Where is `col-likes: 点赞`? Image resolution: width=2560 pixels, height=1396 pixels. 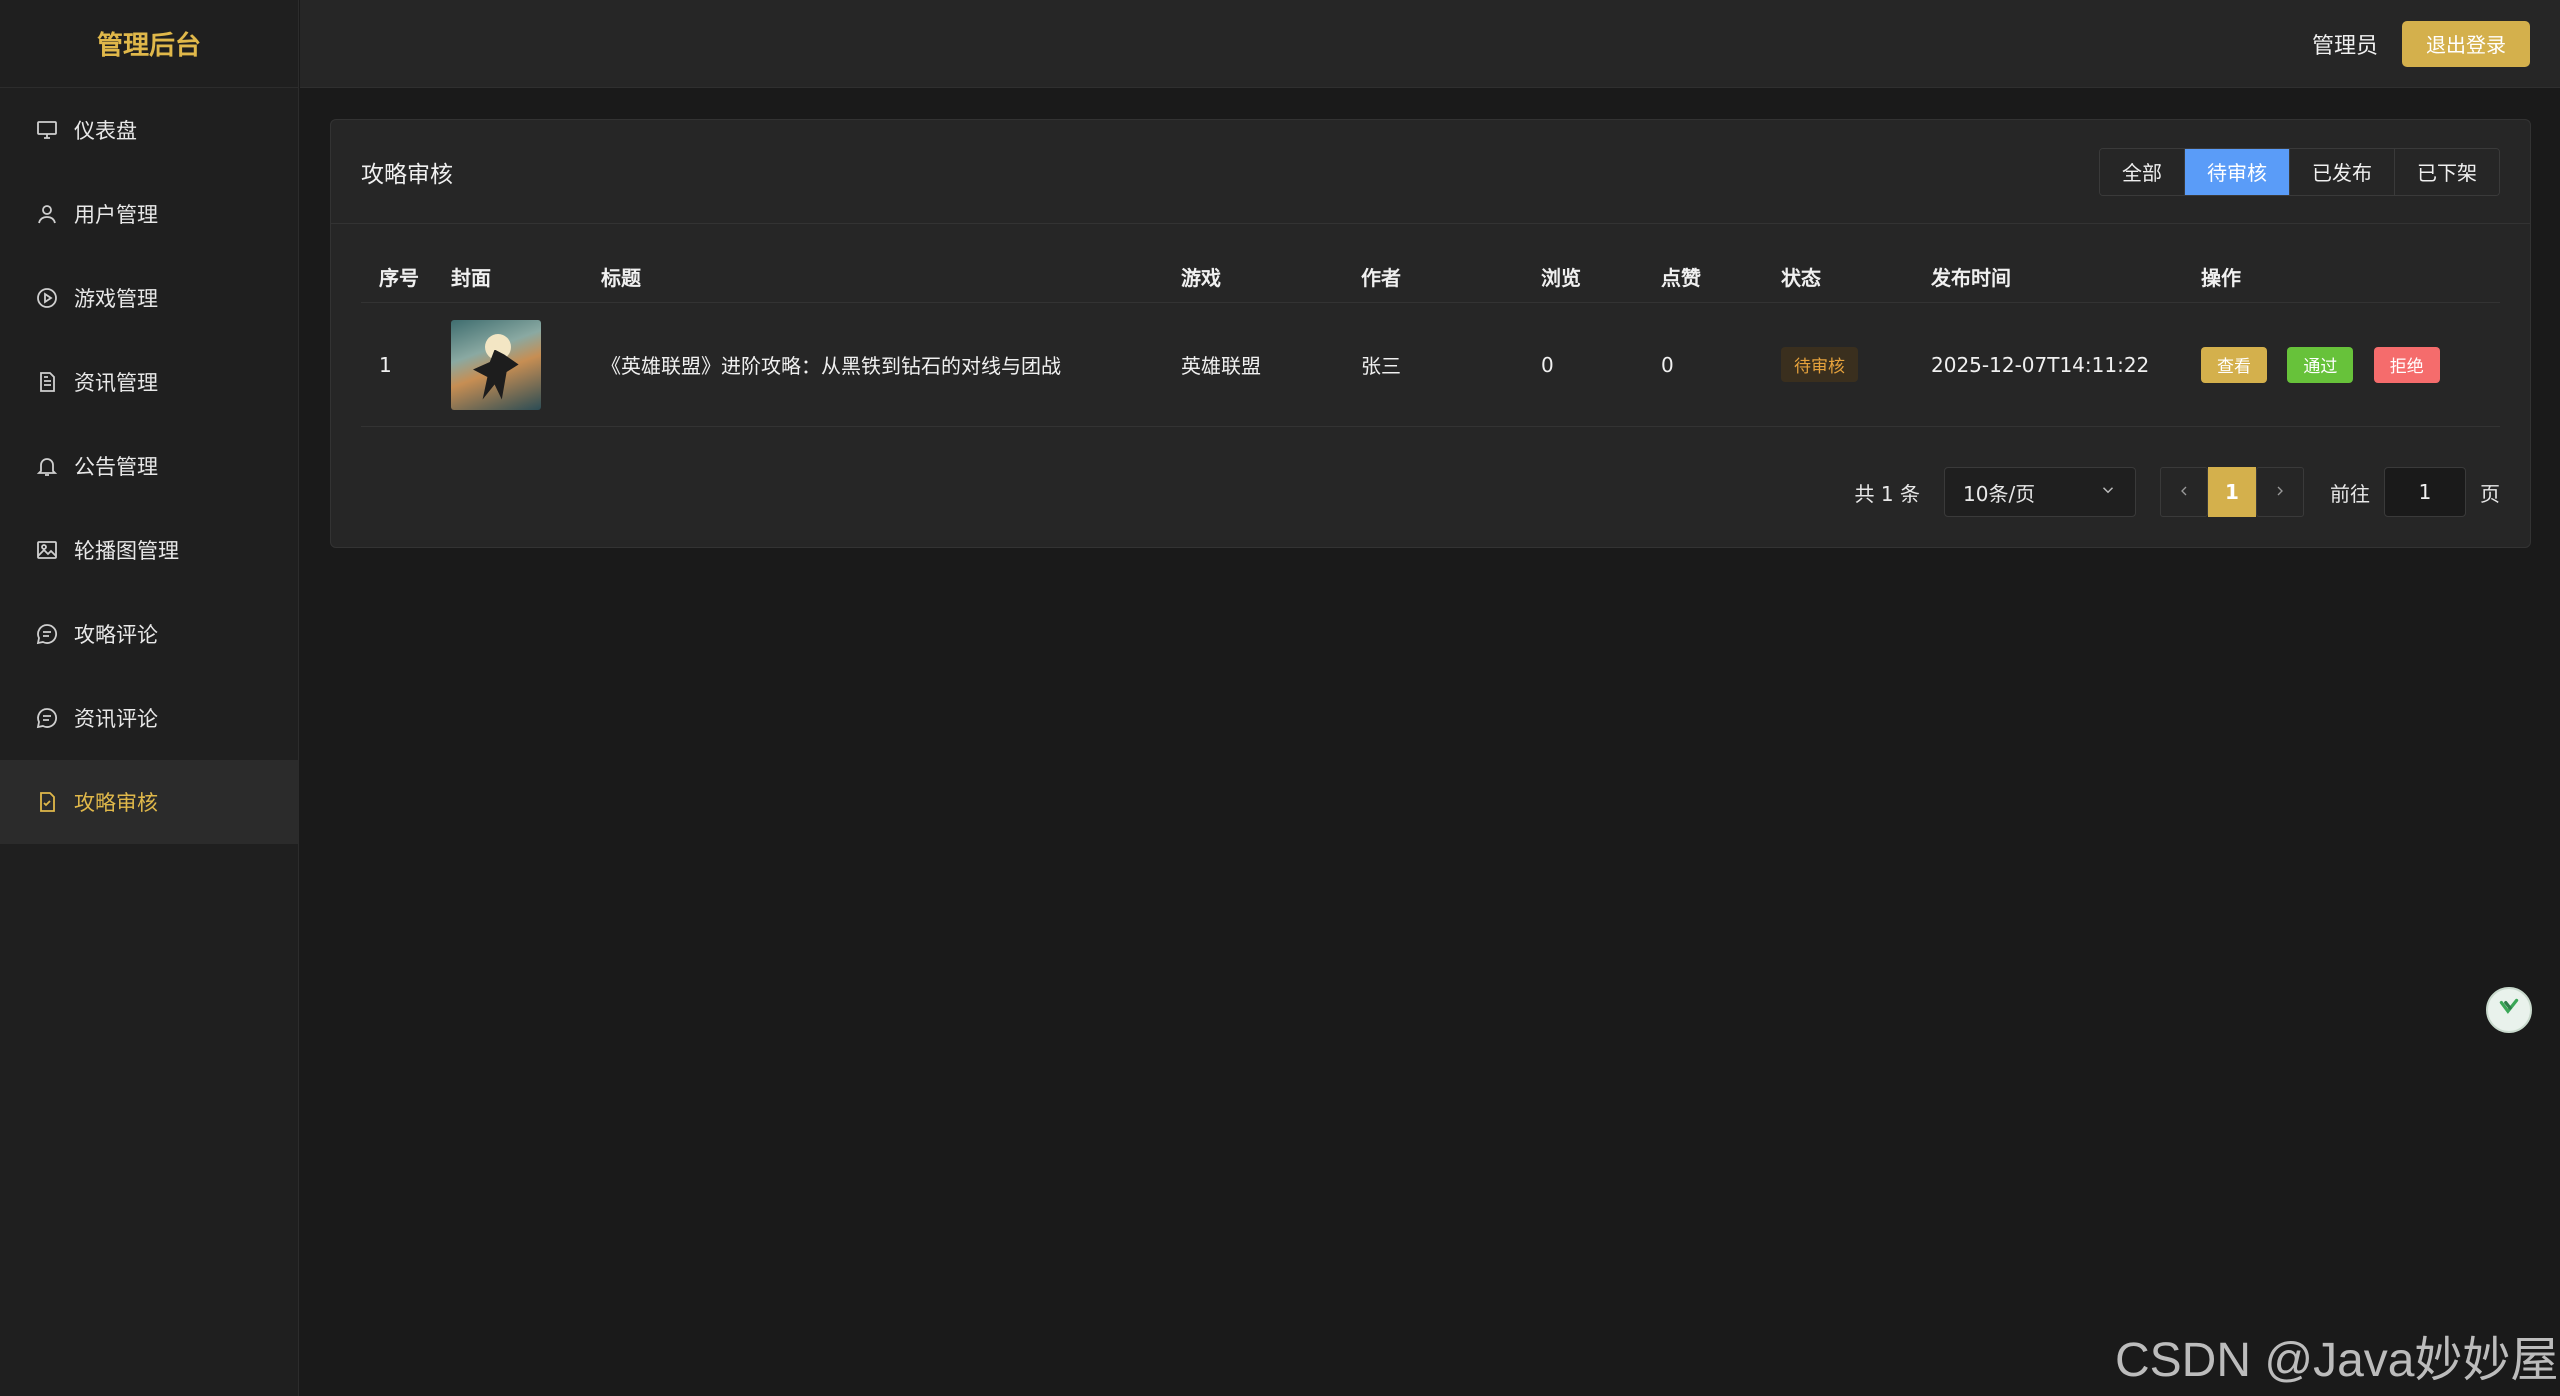 col-likes: 点赞 is located at coordinates (1681, 278).